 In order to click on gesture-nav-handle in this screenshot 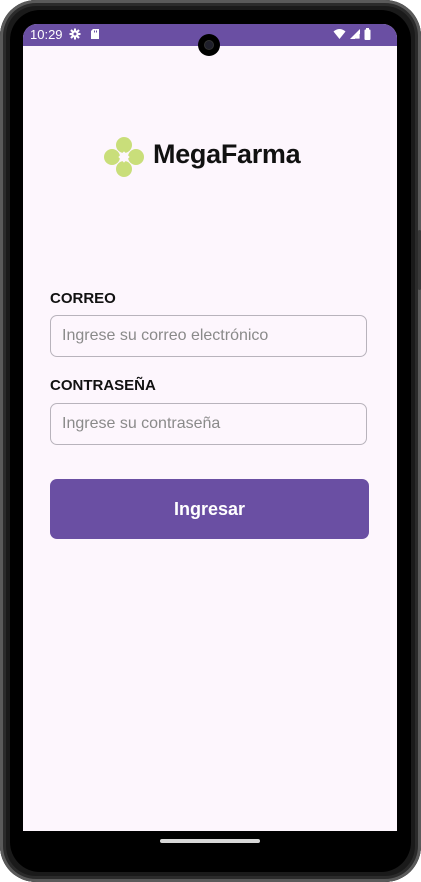, I will do `click(210, 841)`.